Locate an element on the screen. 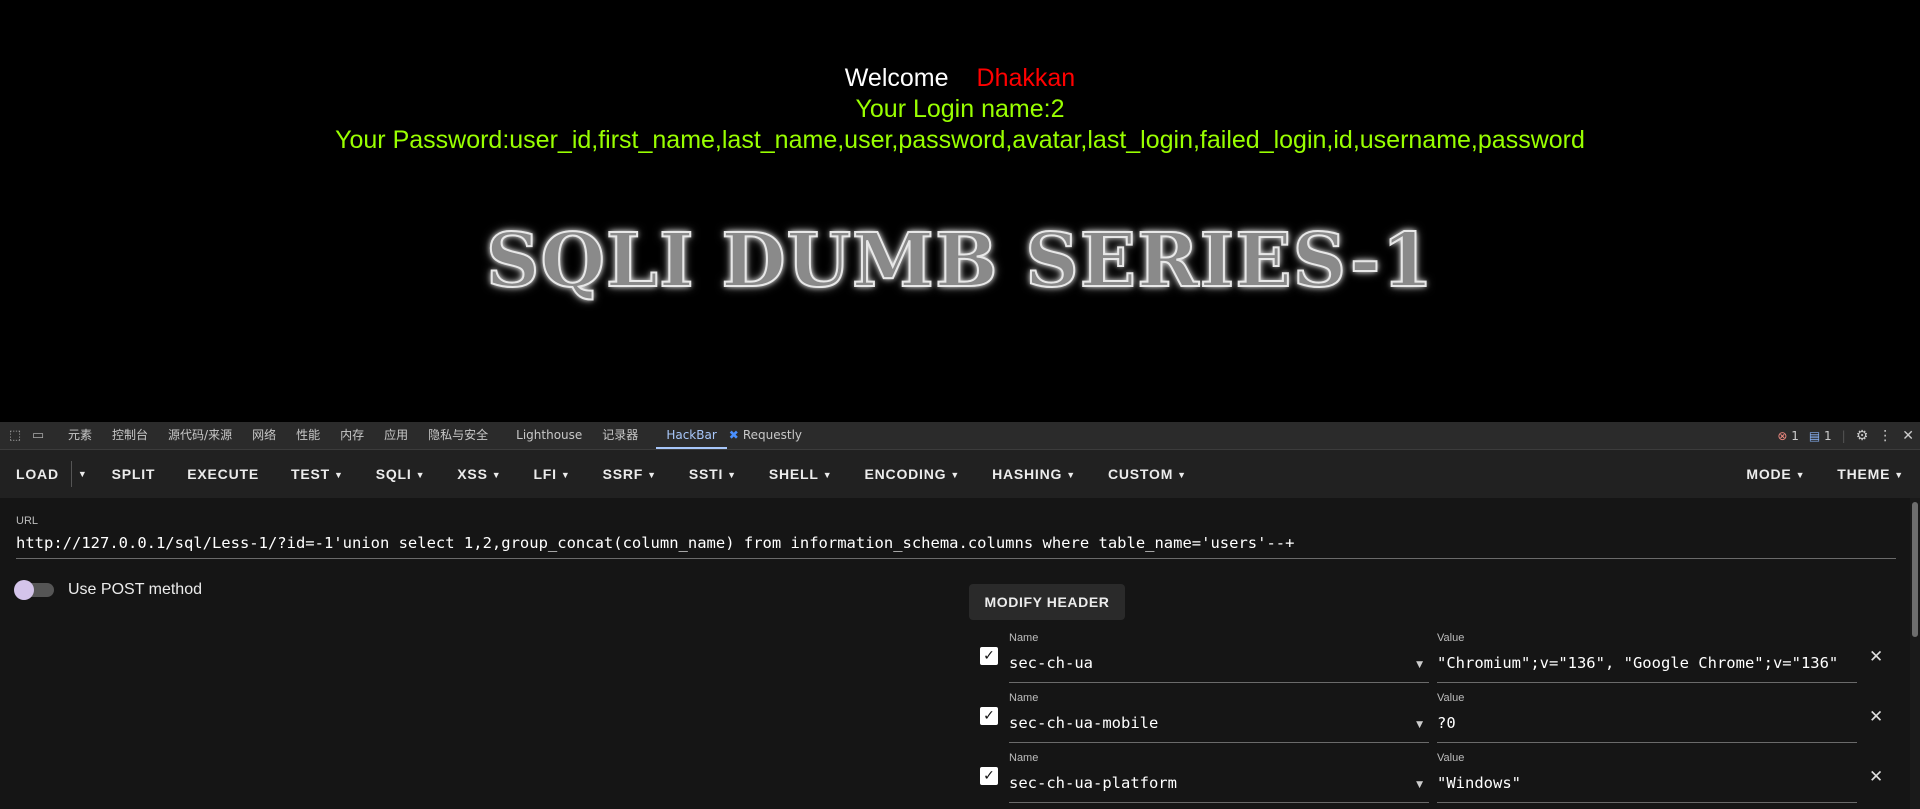  xss-menu-button: XSS ▼ is located at coordinates (479, 474).